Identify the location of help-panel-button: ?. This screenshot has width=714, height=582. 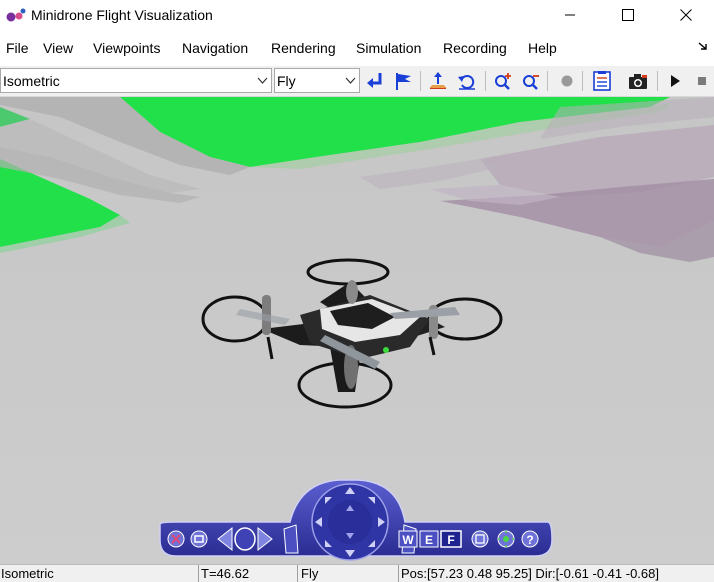
(530, 539).